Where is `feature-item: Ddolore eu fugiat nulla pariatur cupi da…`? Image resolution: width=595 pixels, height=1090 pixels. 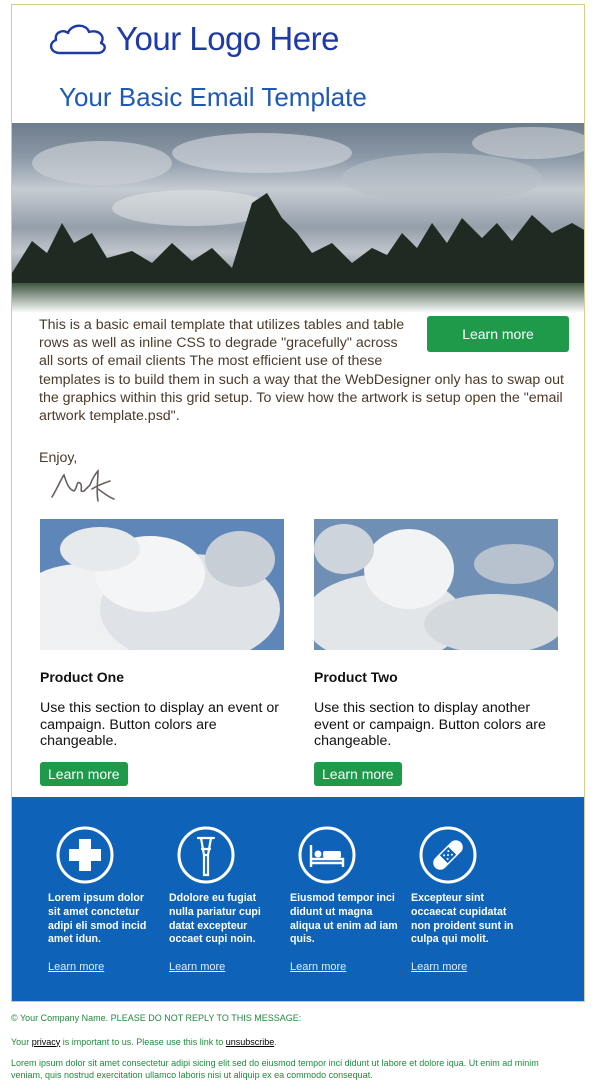 feature-item: Ddolore eu fugiat nulla pariatur cupi da… is located at coordinates (223, 899).